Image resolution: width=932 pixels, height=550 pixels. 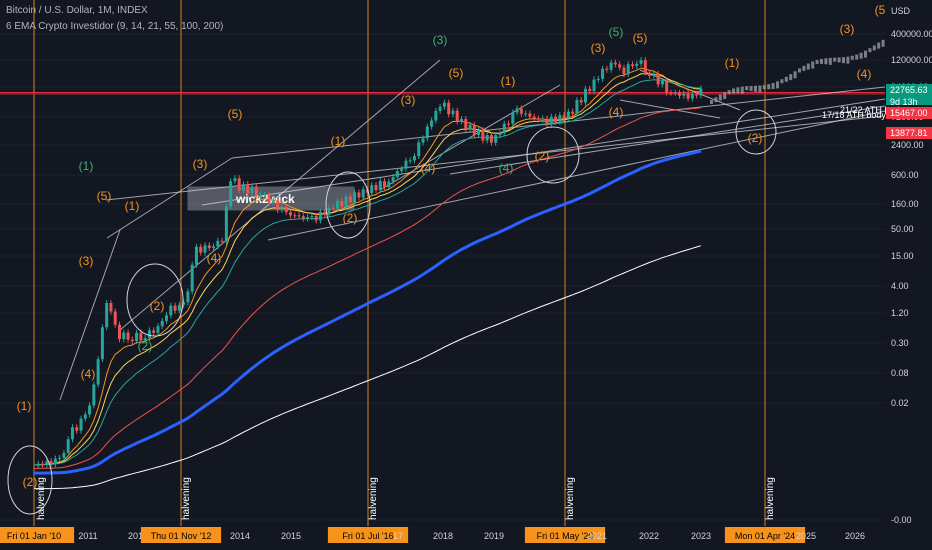 I want to click on price-badge-label: 13877.81, so click(x=909, y=133).